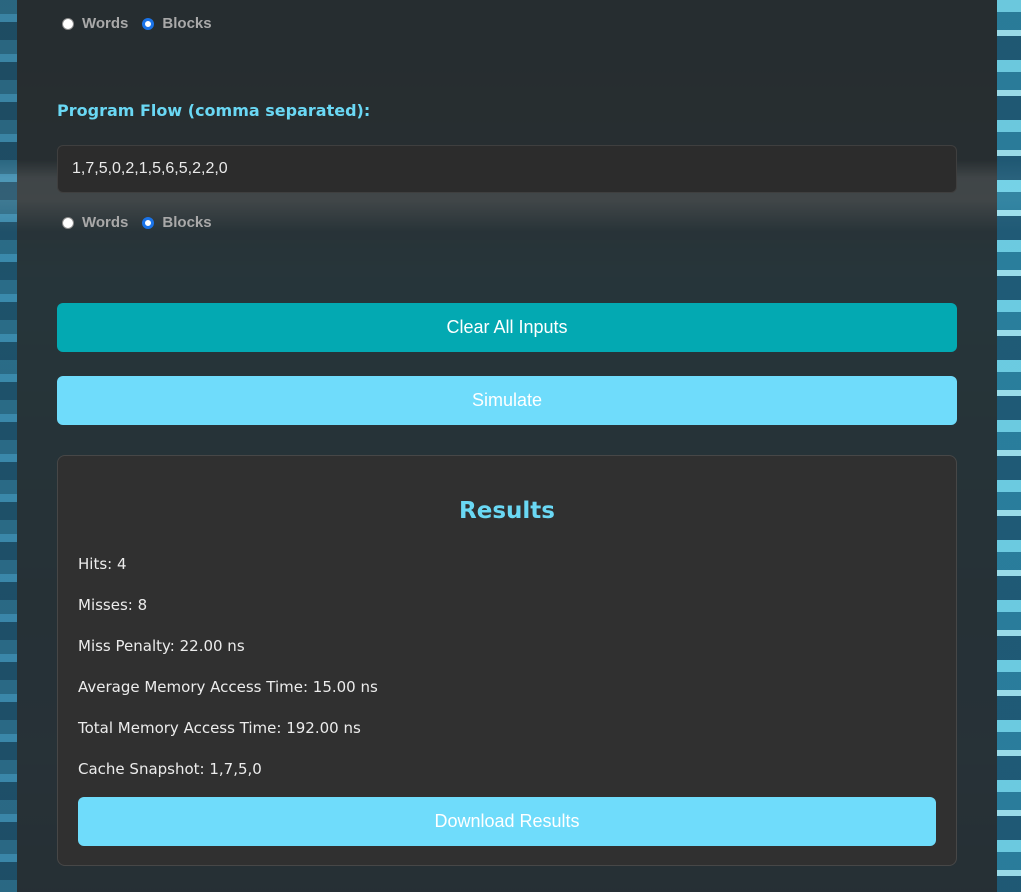 The width and height of the screenshot is (1021, 892). Describe the element at coordinates (187, 222) in the screenshot. I see `radio-label-blocks-flow: Blocks` at that location.